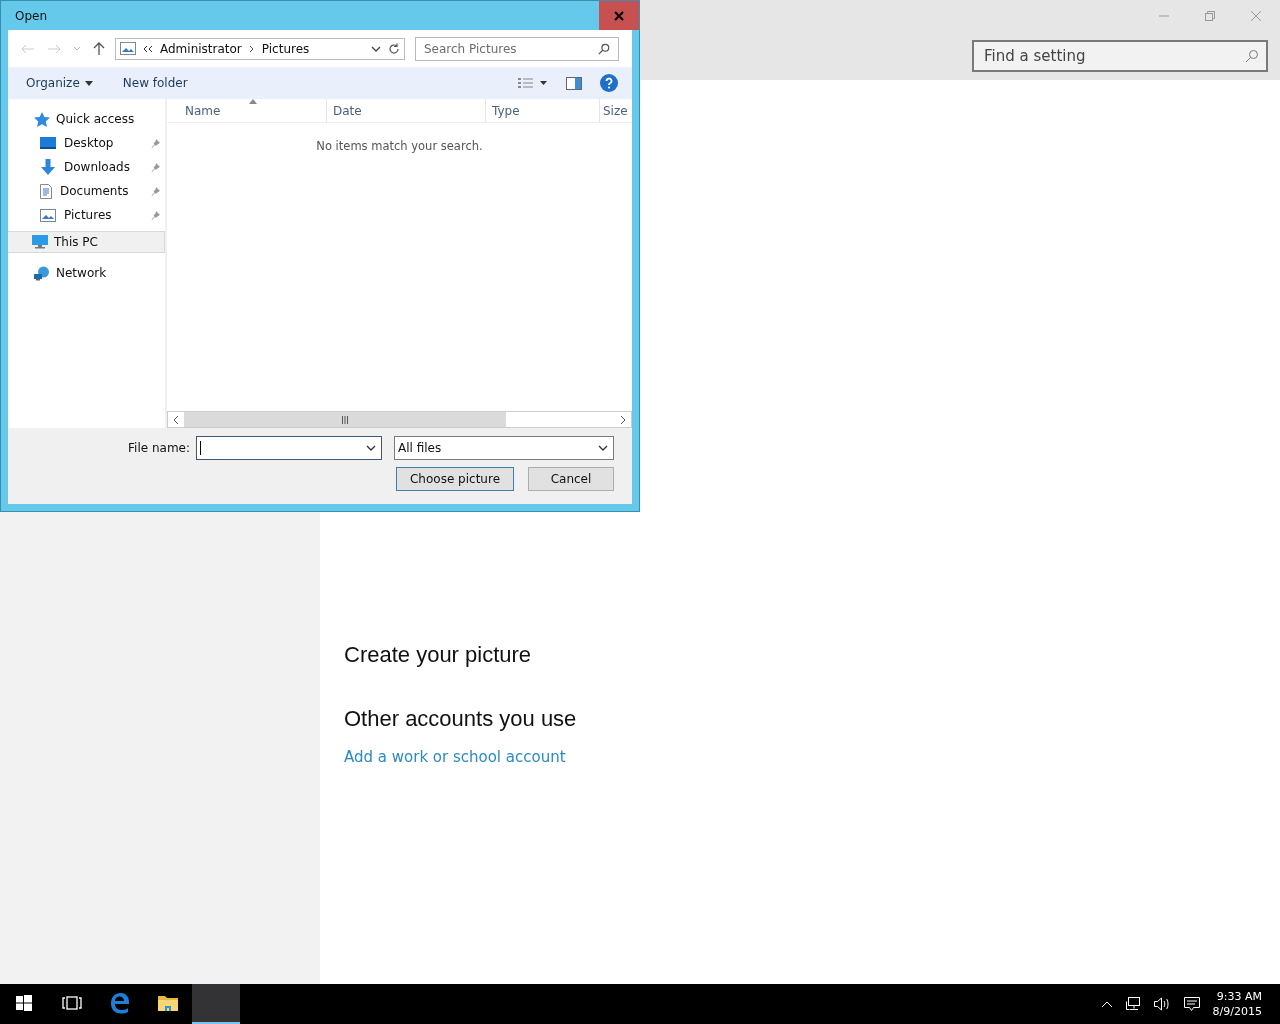 The image size is (1280, 1024). I want to click on breadcrumb: Administrator, so click(201, 48).